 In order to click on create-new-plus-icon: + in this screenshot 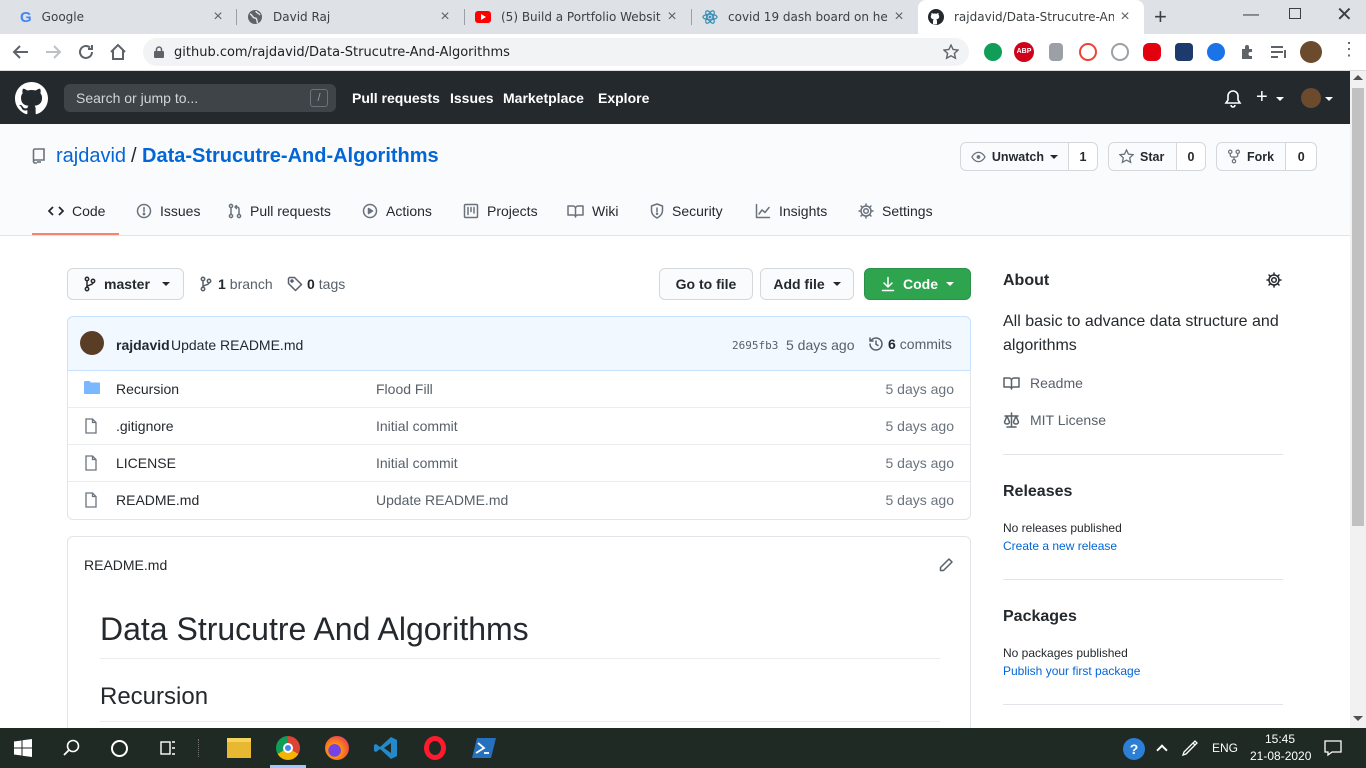, I will do `click(1262, 97)`.